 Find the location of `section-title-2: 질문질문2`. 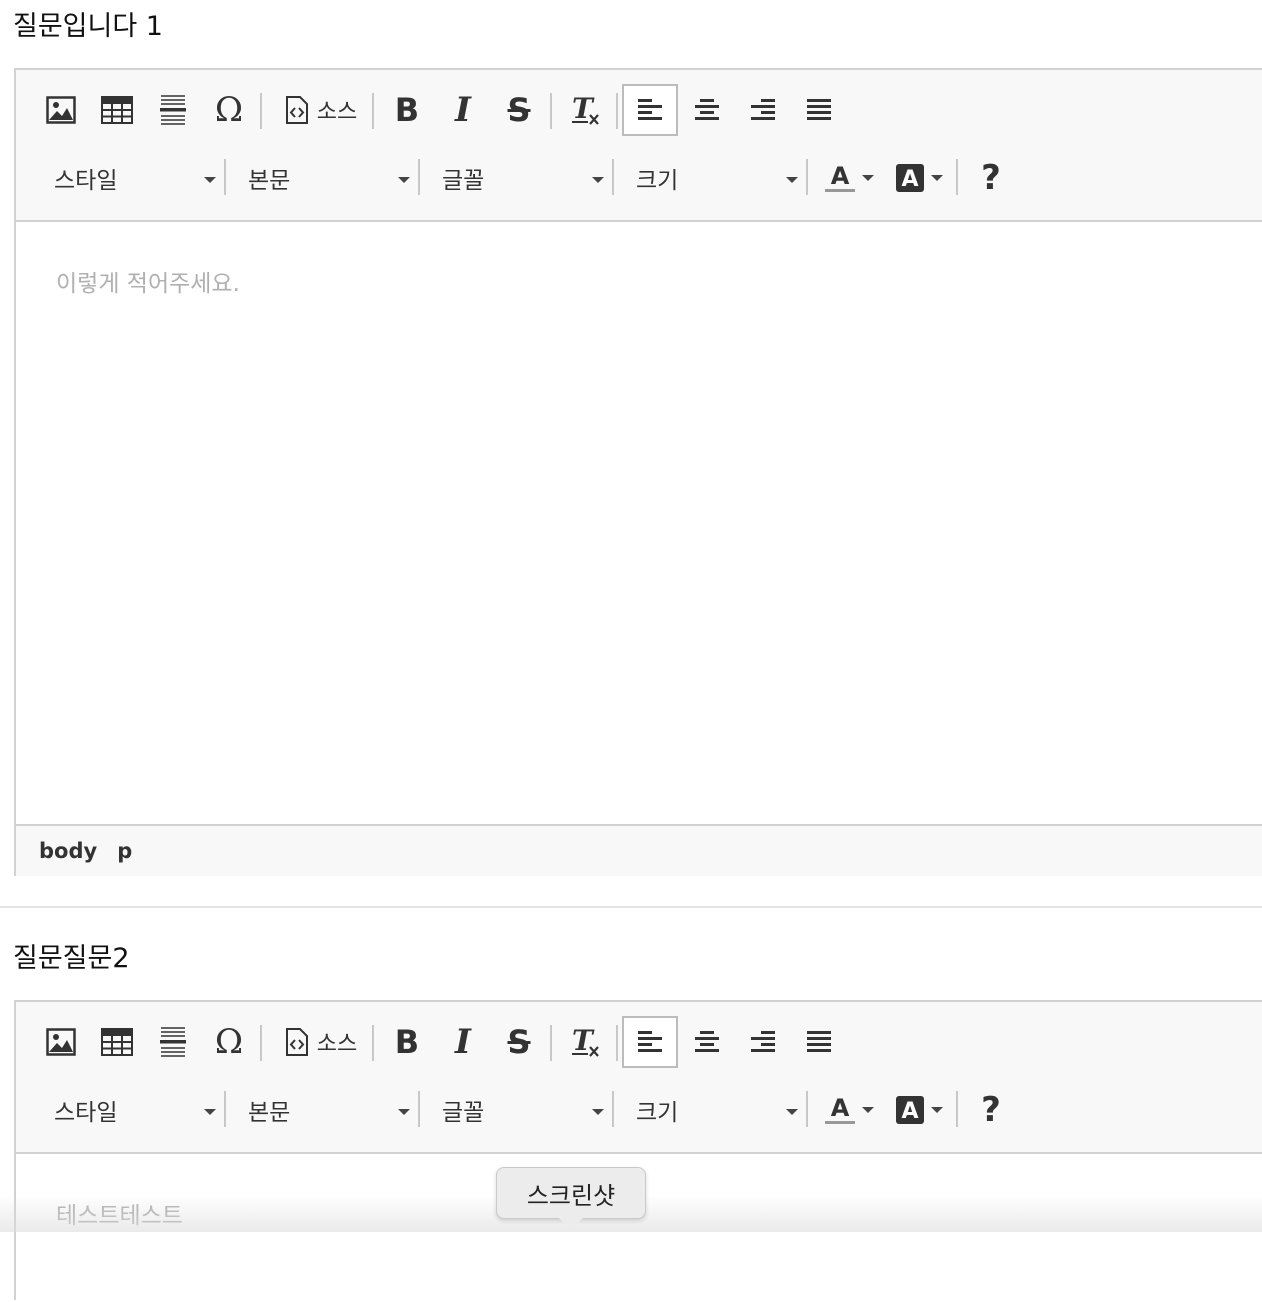

section-title-2: 질문질문2 is located at coordinates (71, 958).